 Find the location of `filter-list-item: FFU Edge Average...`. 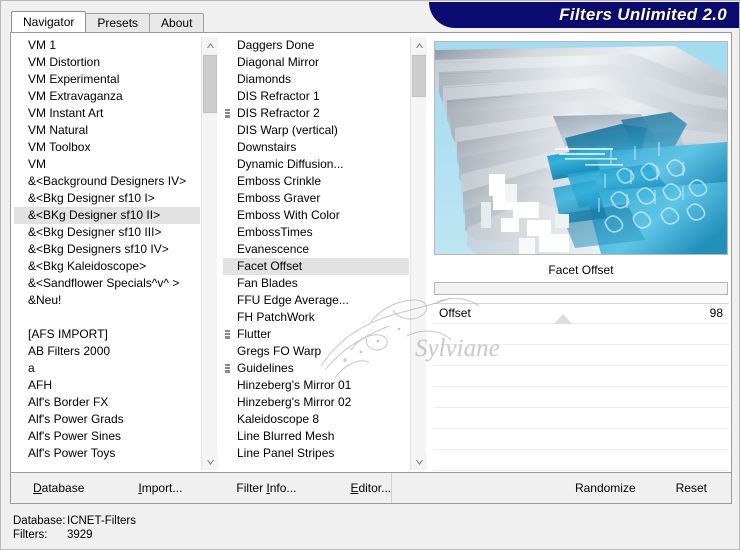

filter-list-item: FFU Edge Average... is located at coordinates (316, 300).